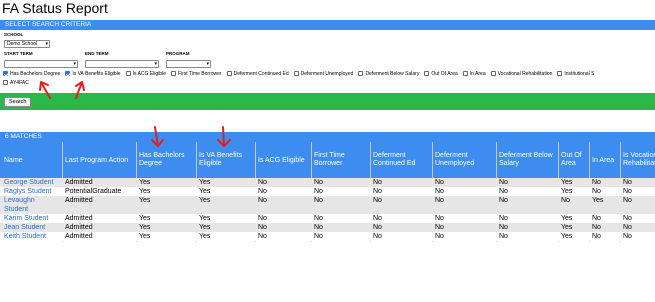  I want to click on column-header-vocational-rehab: Is Vocation Rehabilitat, so click(639, 160).